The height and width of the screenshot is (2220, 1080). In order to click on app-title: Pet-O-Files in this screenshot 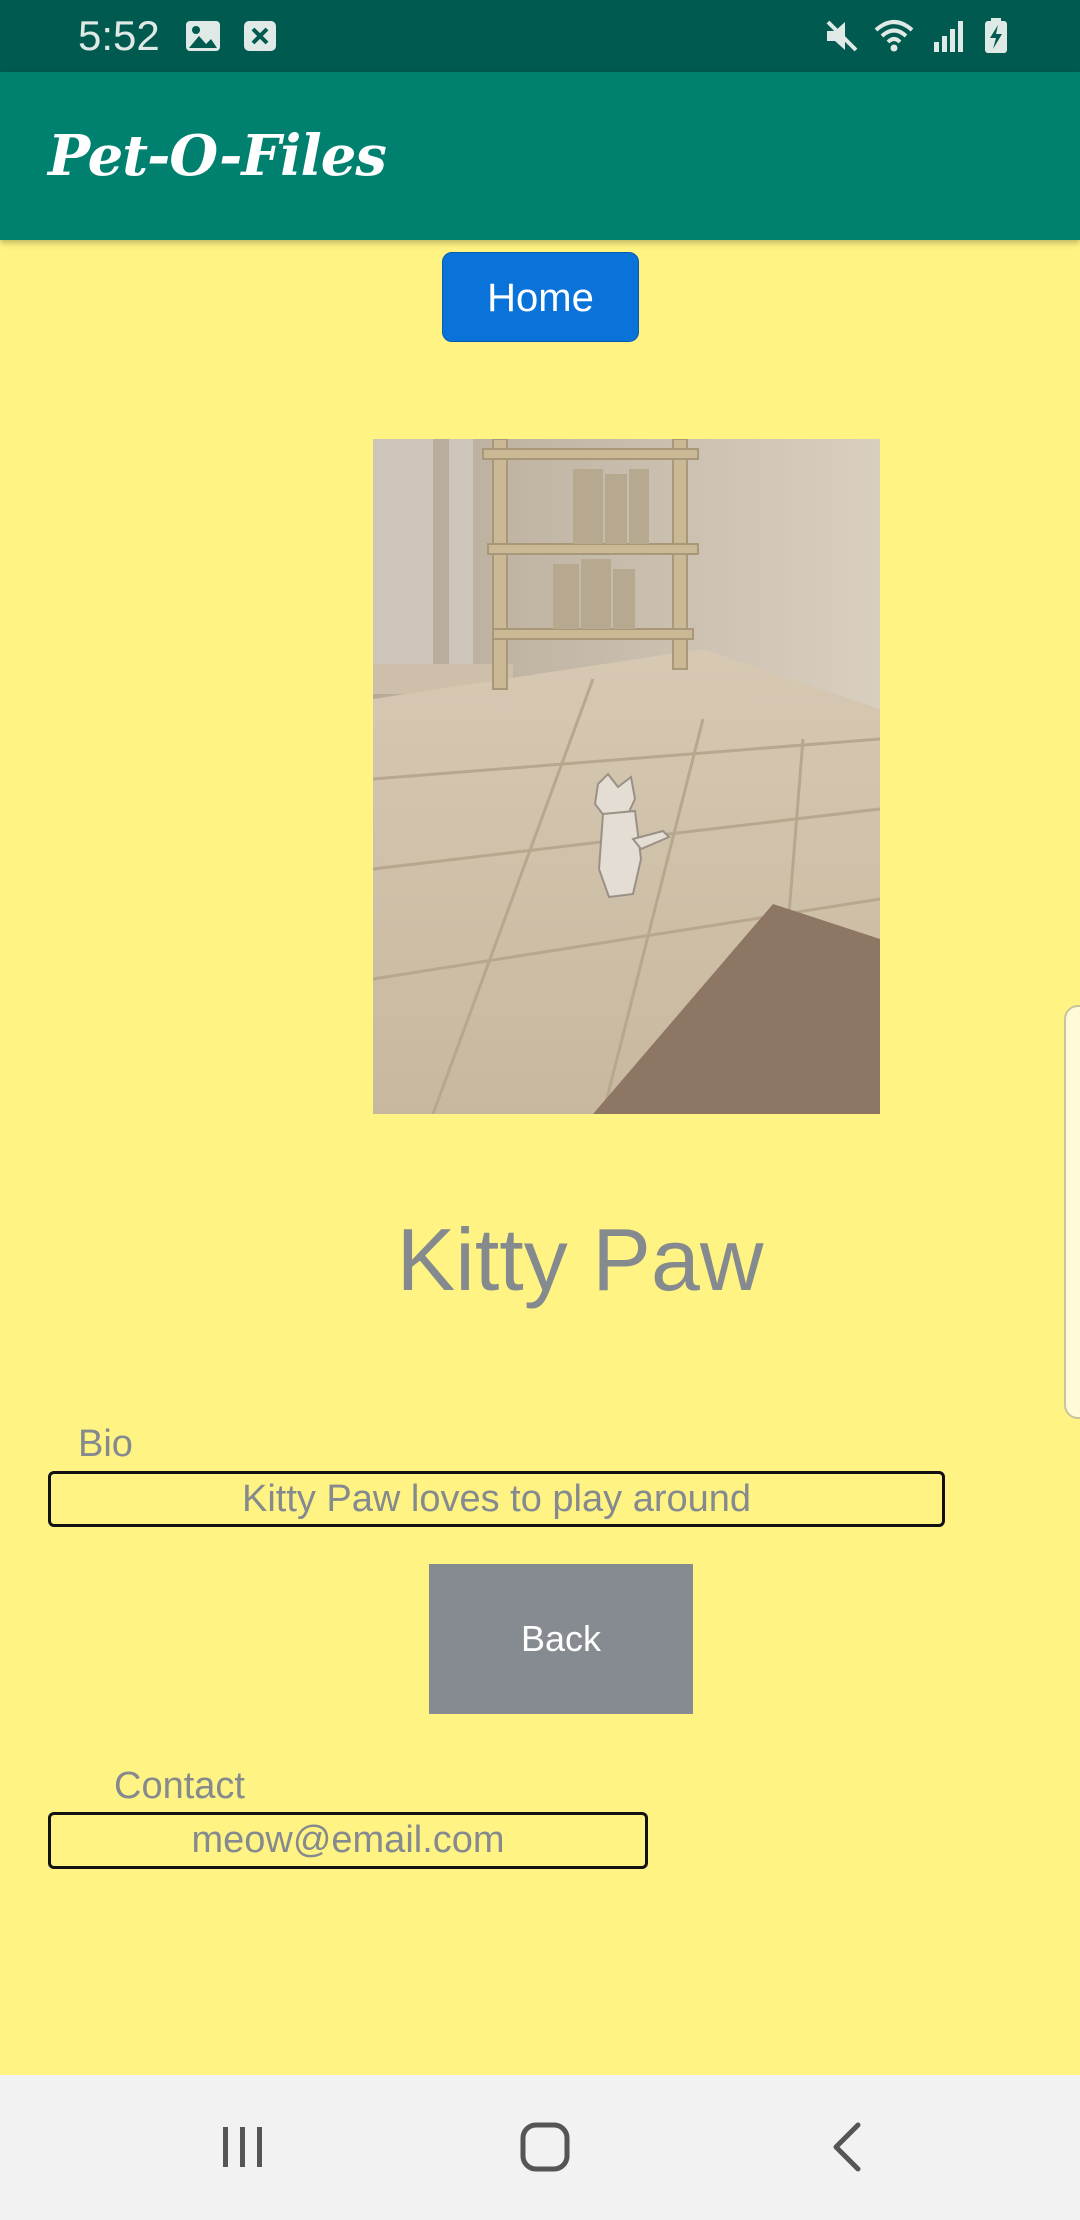, I will do `click(217, 156)`.